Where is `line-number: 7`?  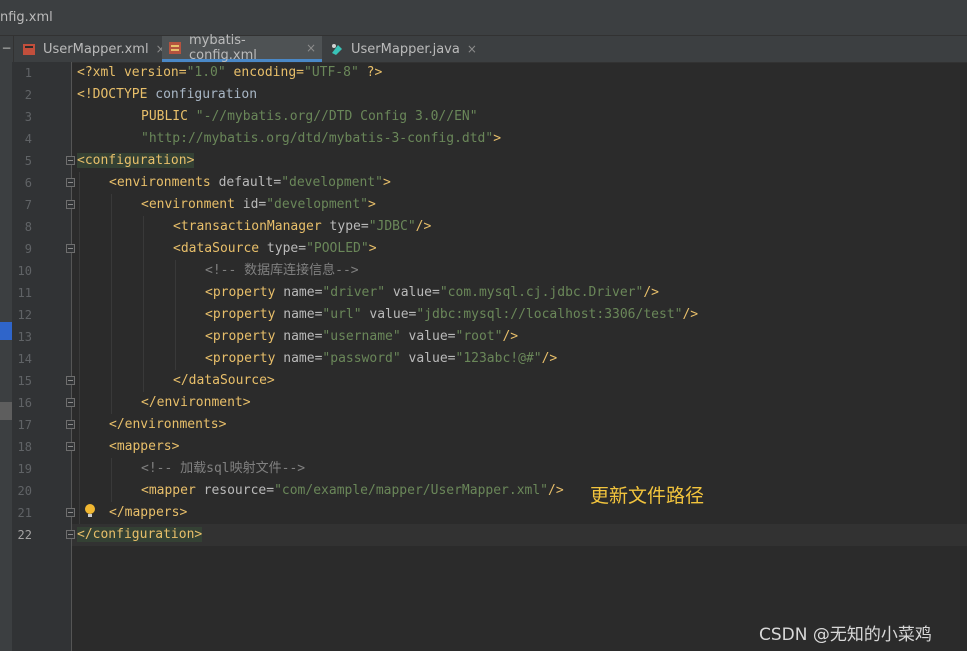
line-number: 7 is located at coordinates (28, 205).